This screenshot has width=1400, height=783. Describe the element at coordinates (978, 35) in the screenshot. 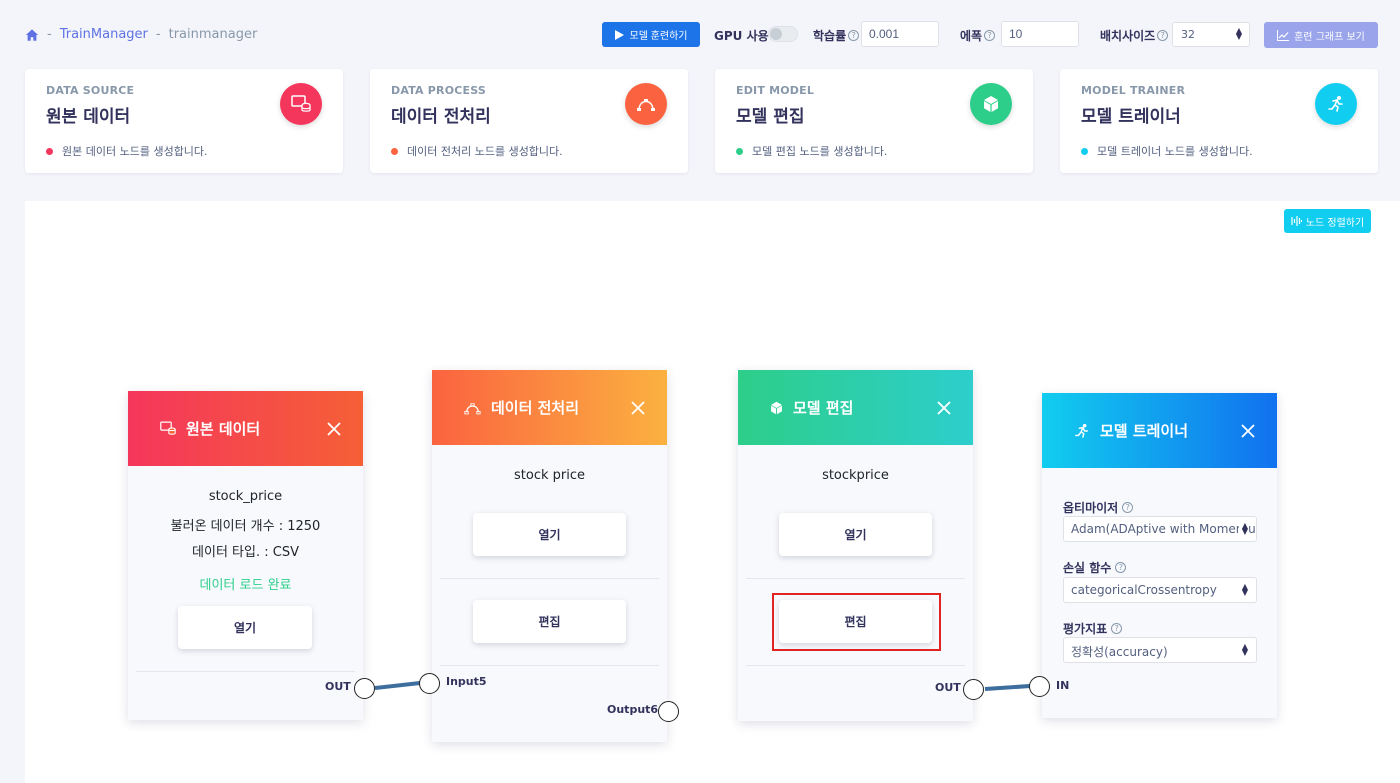

I see `epoch-label: 에폭?` at that location.